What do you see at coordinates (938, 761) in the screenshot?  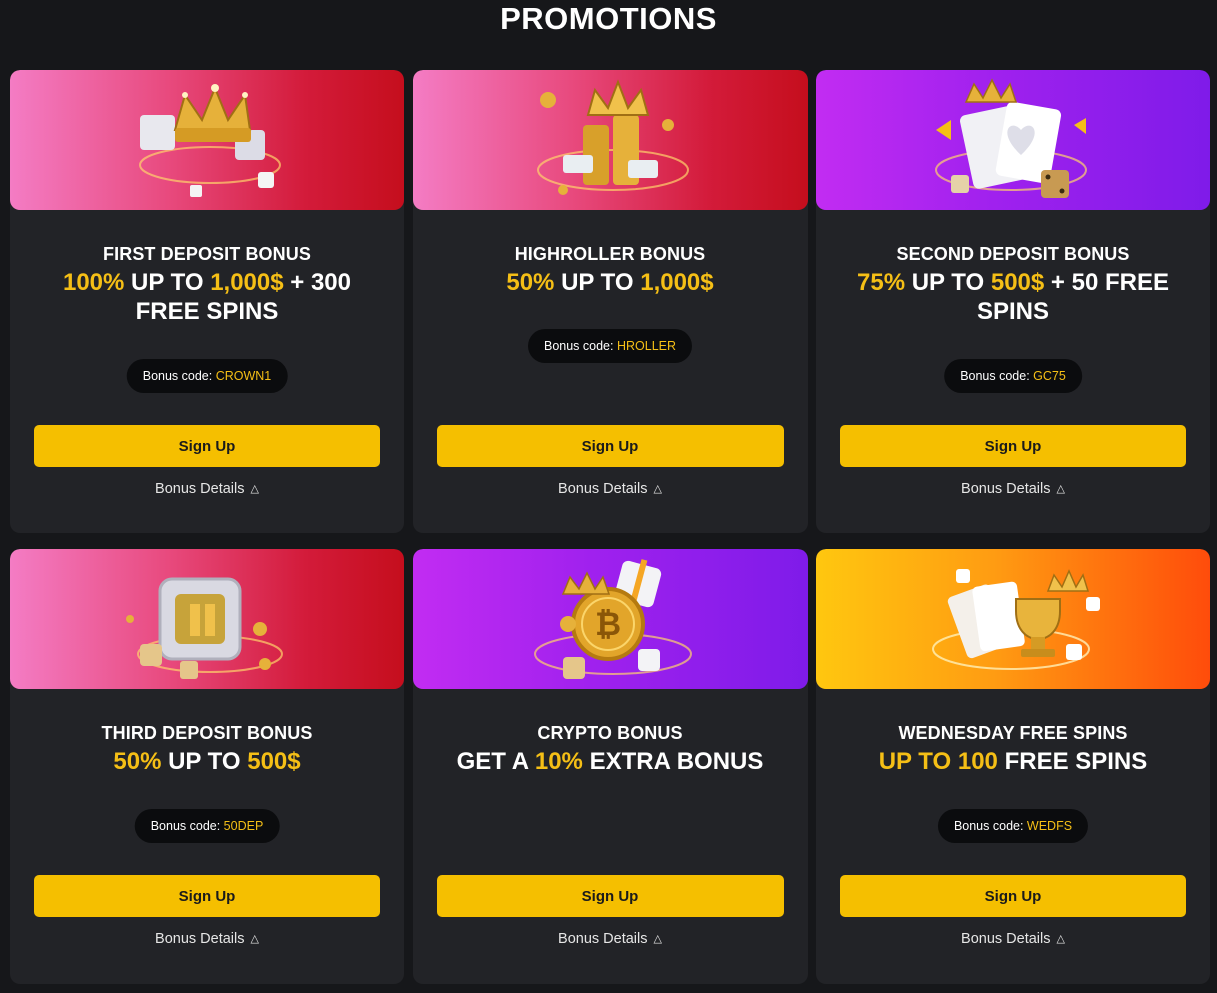 I see `headline-amount: UP TO 100` at bounding box center [938, 761].